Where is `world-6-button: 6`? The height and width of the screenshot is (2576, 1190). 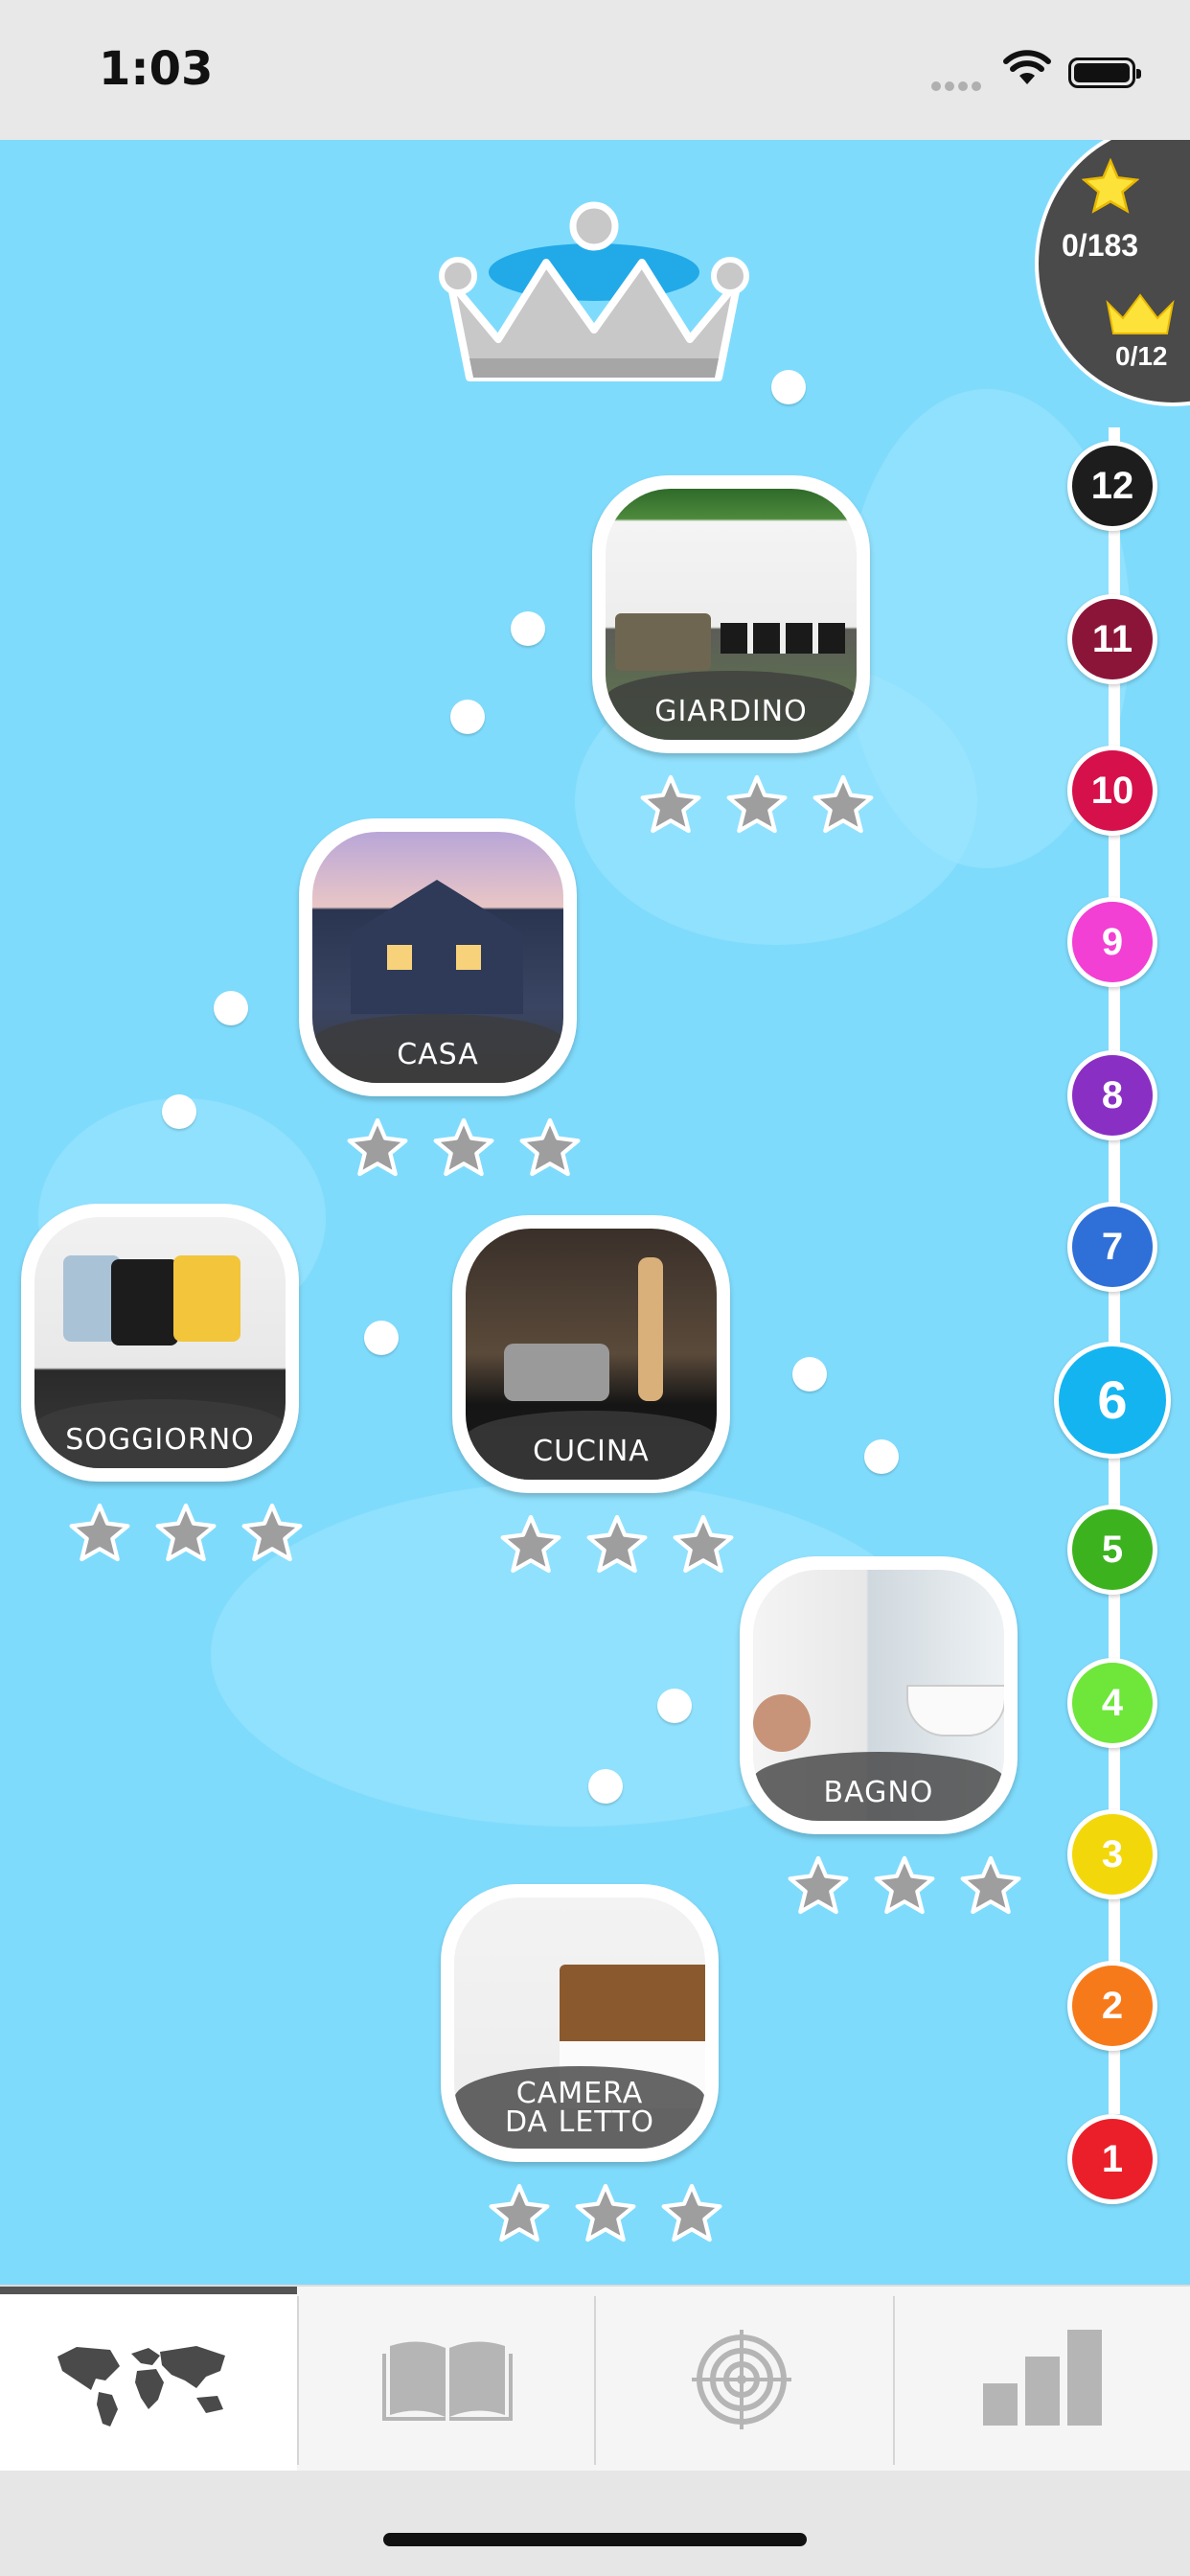
world-6-button: 6 is located at coordinates (1112, 1400).